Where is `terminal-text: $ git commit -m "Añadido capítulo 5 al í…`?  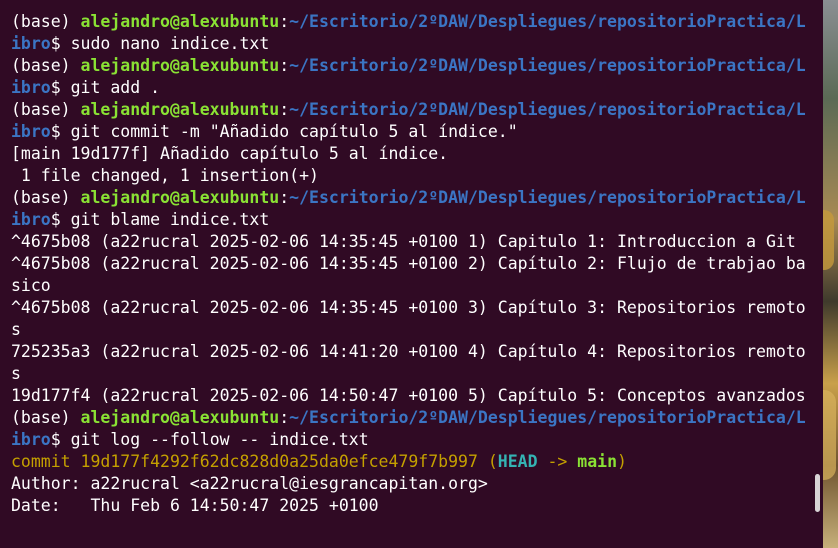
terminal-text: $ git commit -m "Añadido capítulo 5 al í… is located at coordinates (284, 131).